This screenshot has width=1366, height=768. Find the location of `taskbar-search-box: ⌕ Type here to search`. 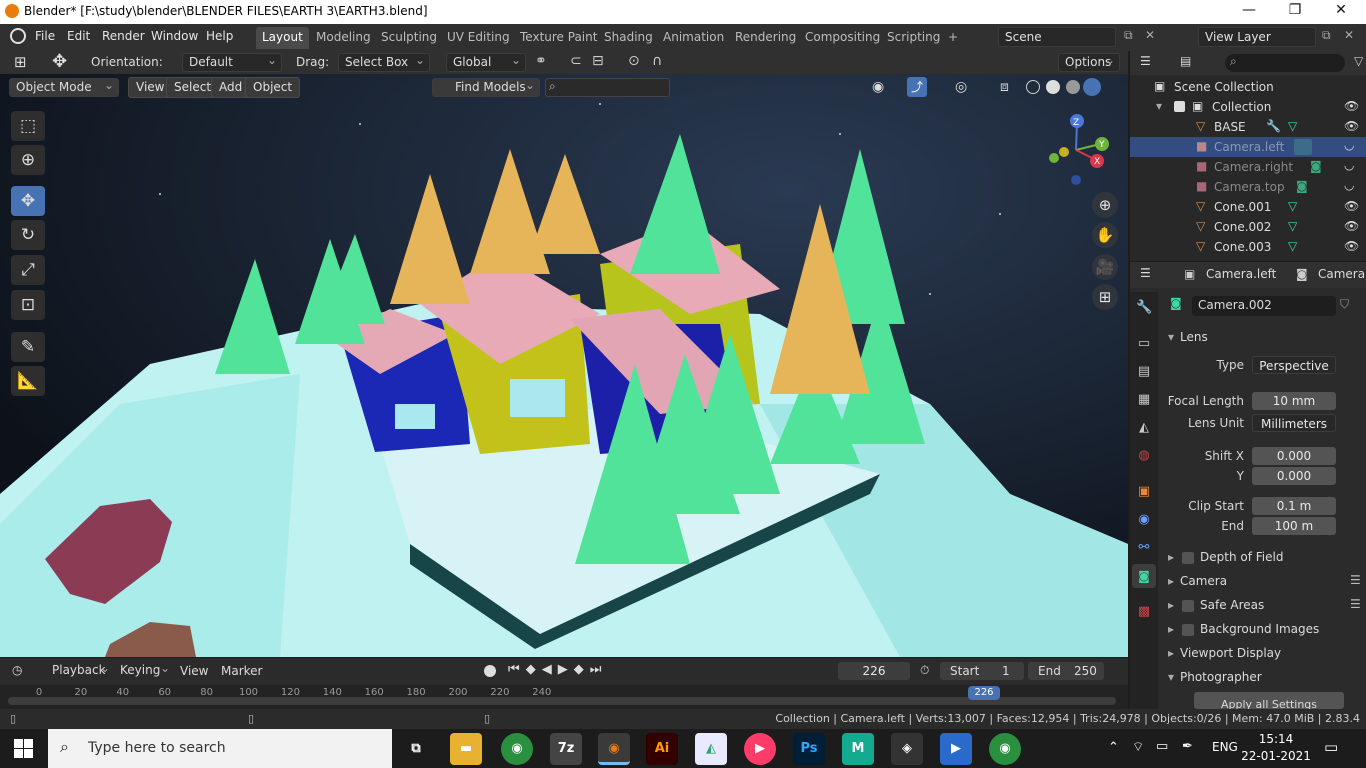

taskbar-search-box: ⌕ Type here to search is located at coordinates (220, 748).